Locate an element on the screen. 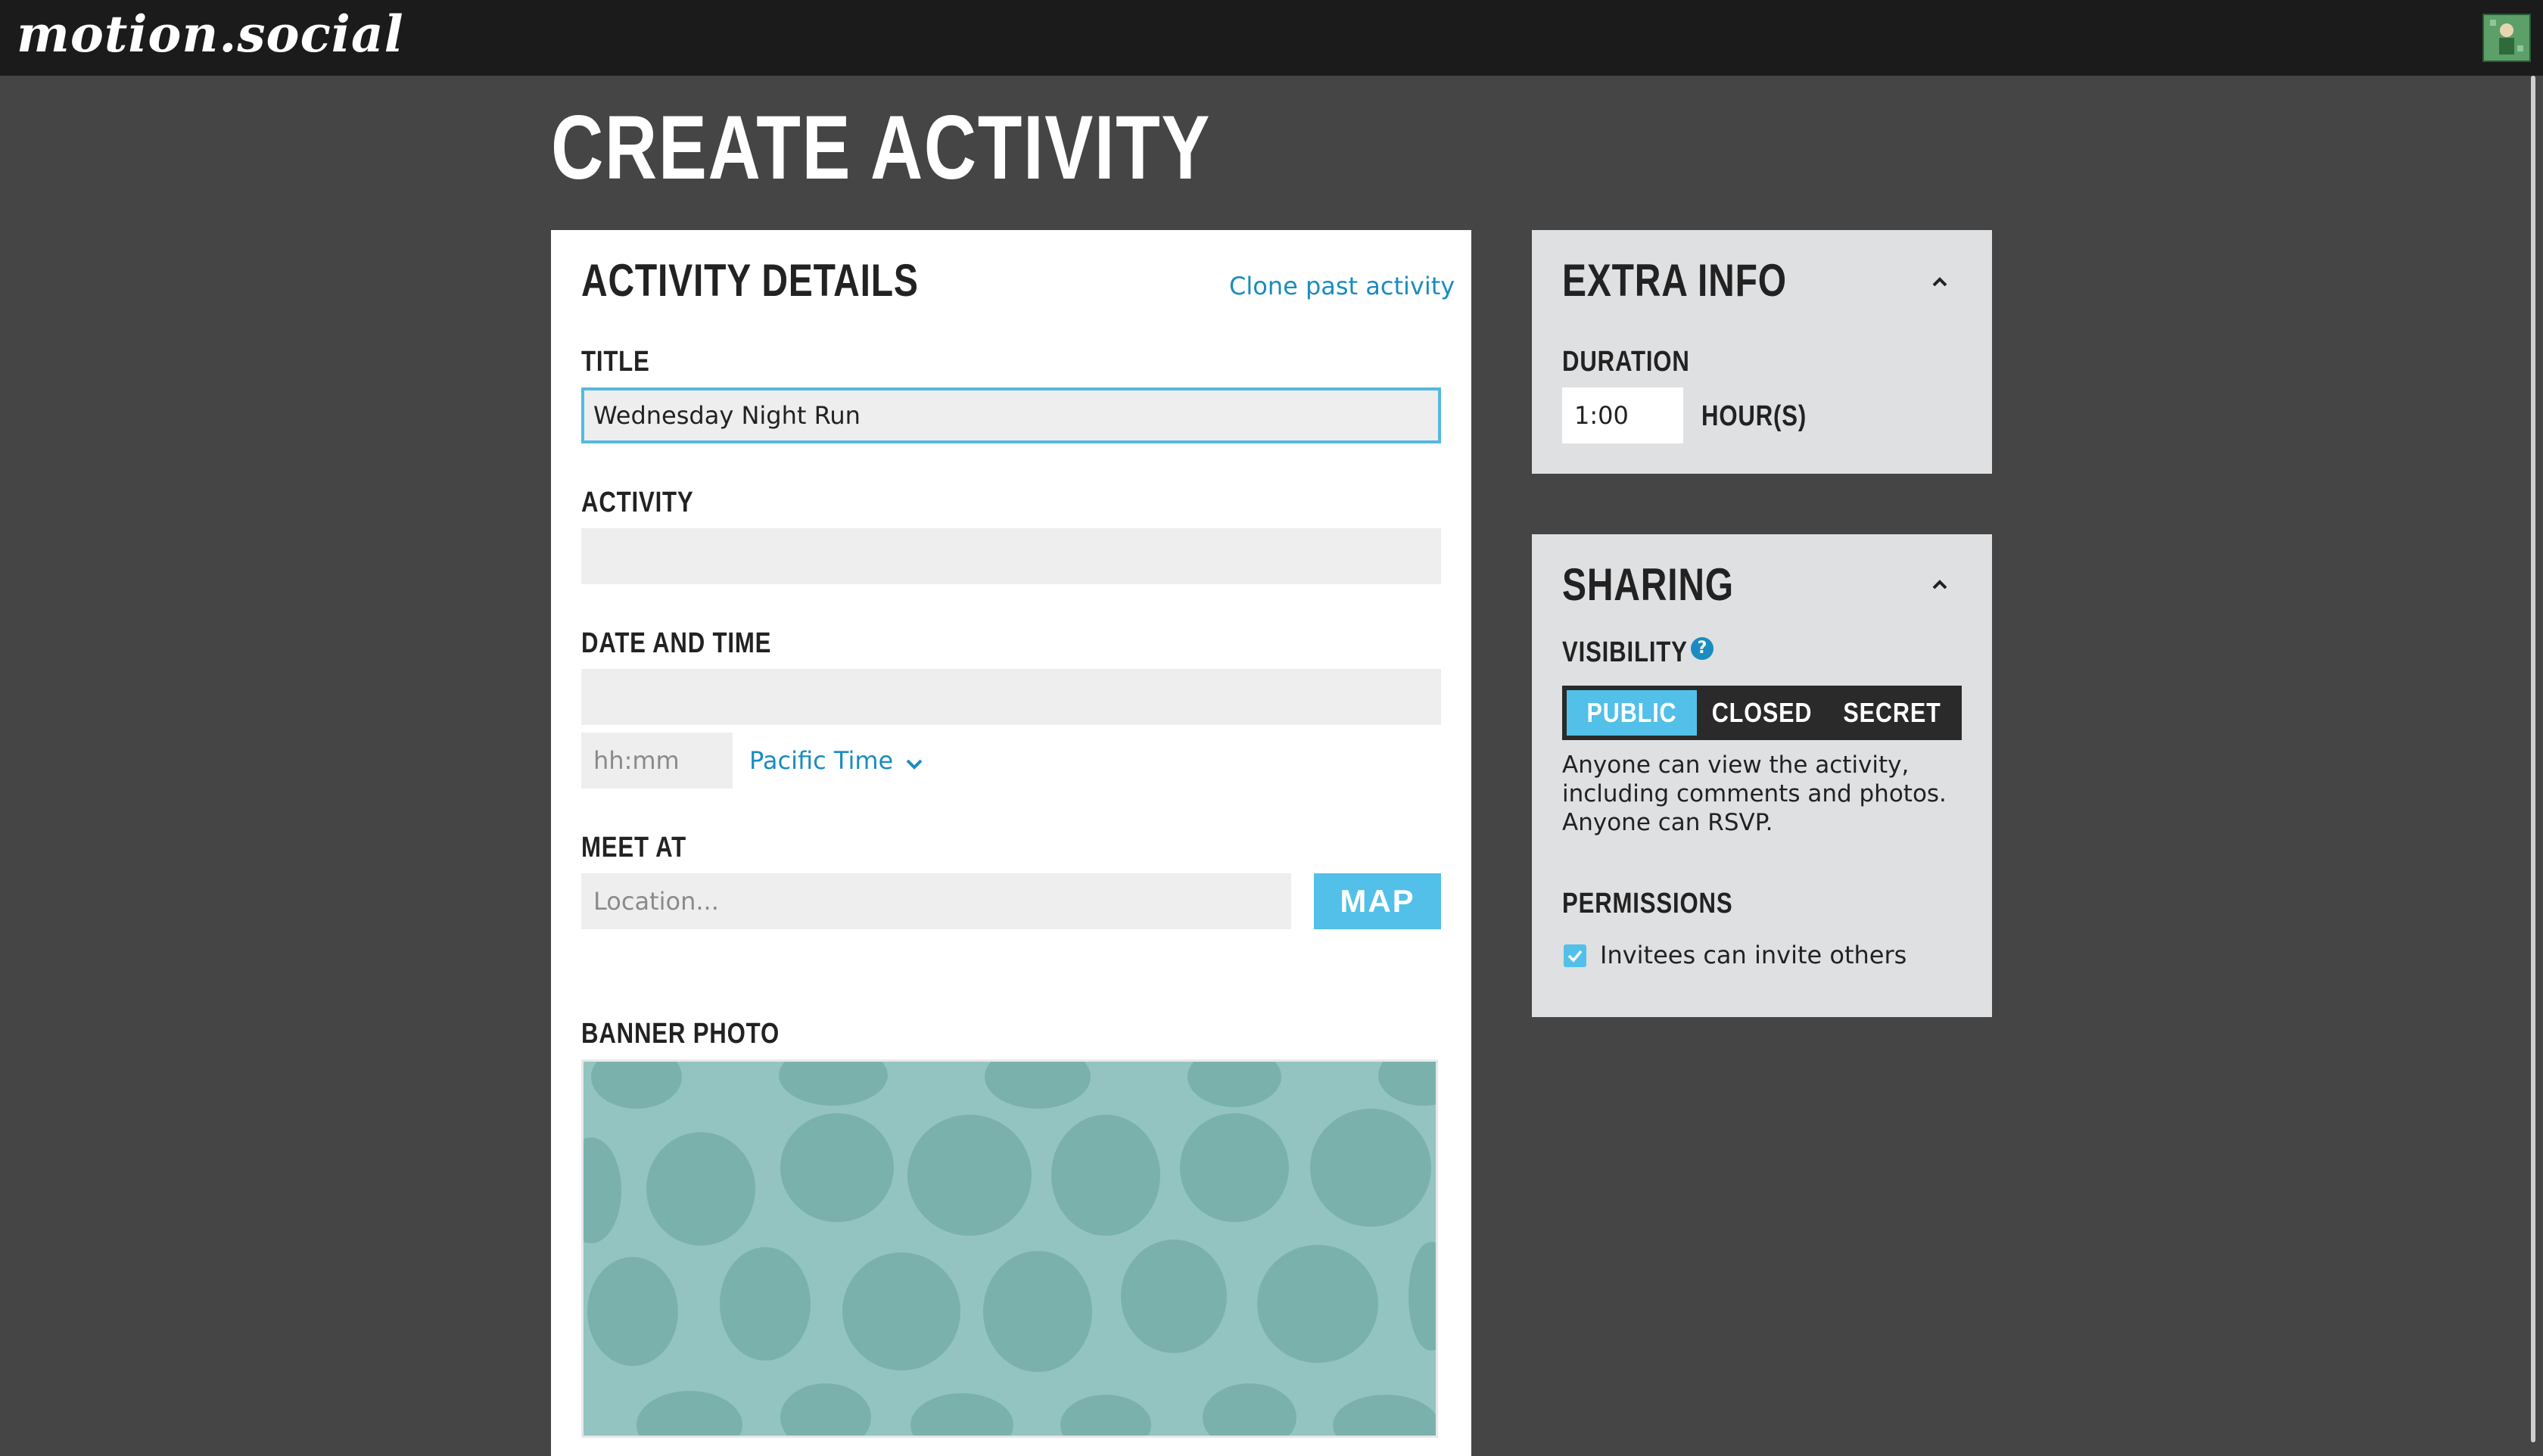  visibility-selector: PUBLIC CLOSED SECRET is located at coordinates (1762, 713).